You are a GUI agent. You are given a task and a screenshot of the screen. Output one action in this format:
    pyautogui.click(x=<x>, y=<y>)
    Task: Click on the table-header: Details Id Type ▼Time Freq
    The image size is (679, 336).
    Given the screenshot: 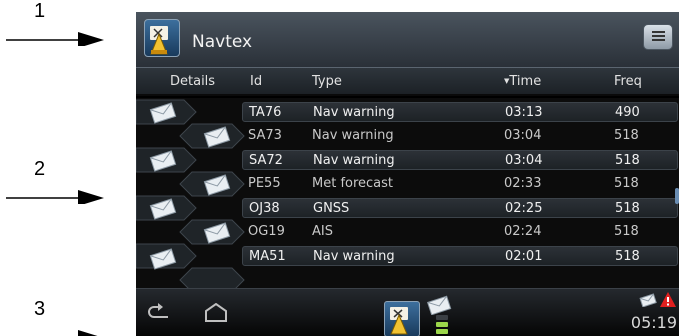 What is the action you would take?
    pyautogui.click(x=407, y=82)
    